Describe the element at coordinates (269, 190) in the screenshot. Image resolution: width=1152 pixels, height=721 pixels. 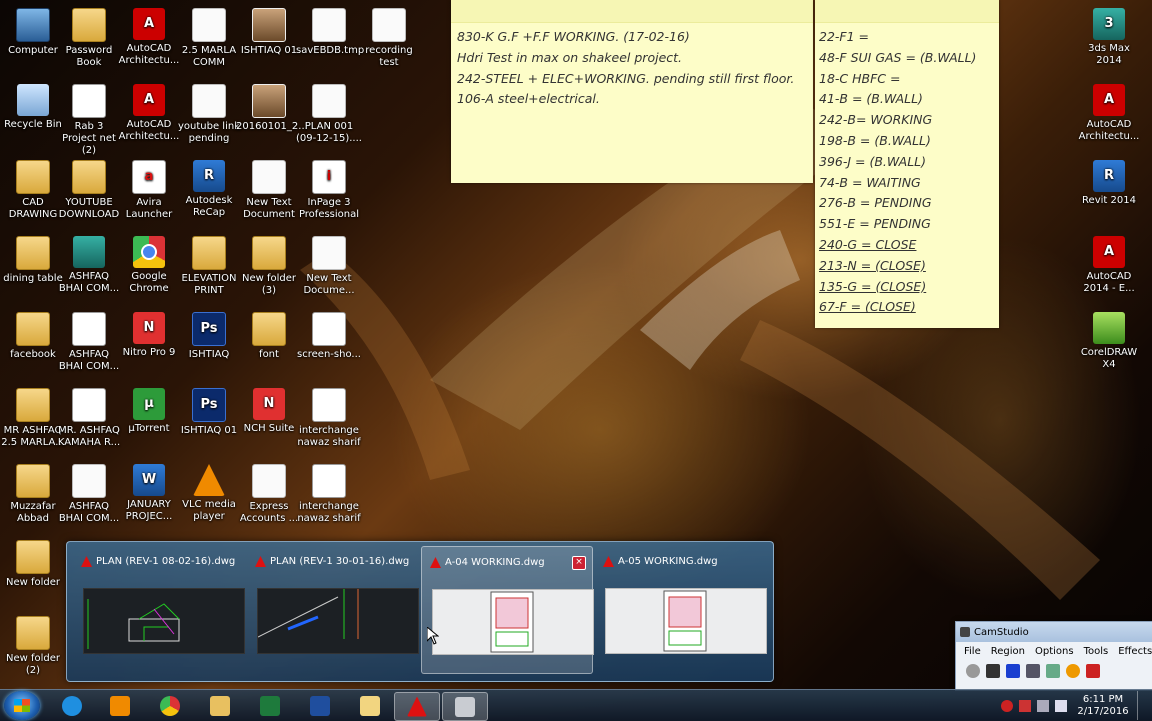
I see `desktop-icon-new-text-doc: New Text Document` at that location.